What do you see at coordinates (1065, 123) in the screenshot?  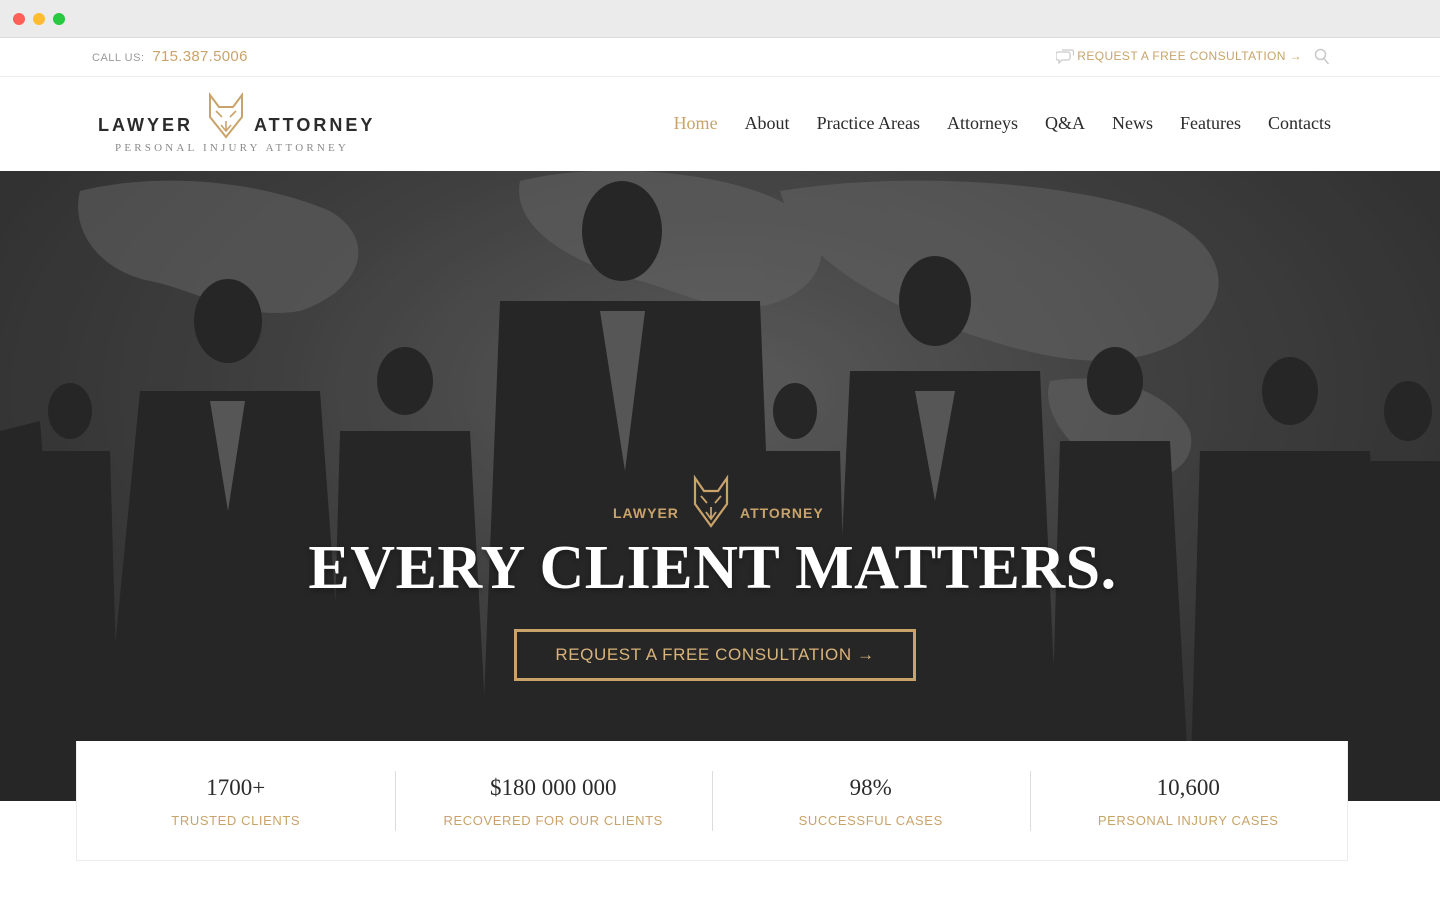 I see `nav-qa: Q&A` at bounding box center [1065, 123].